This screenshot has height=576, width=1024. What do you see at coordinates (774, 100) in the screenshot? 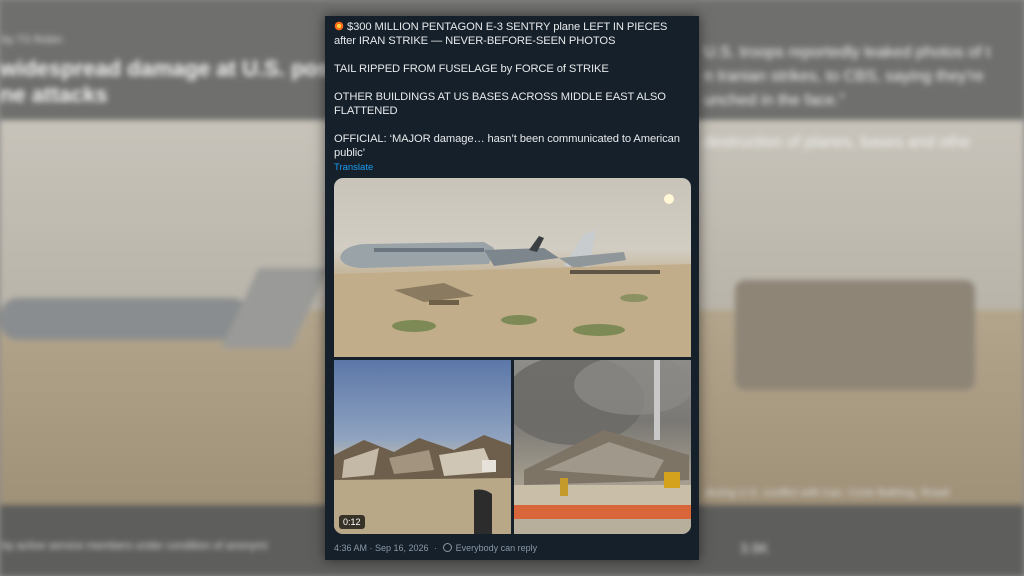
I see `background-right-text-3: unched in the face.”` at bounding box center [774, 100].